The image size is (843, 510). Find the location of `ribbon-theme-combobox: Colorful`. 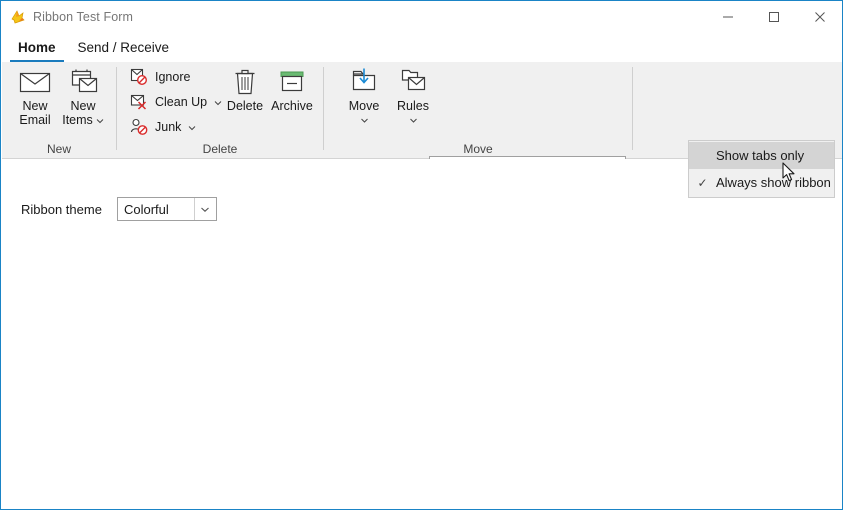

ribbon-theme-combobox: Colorful is located at coordinates (166, 209).